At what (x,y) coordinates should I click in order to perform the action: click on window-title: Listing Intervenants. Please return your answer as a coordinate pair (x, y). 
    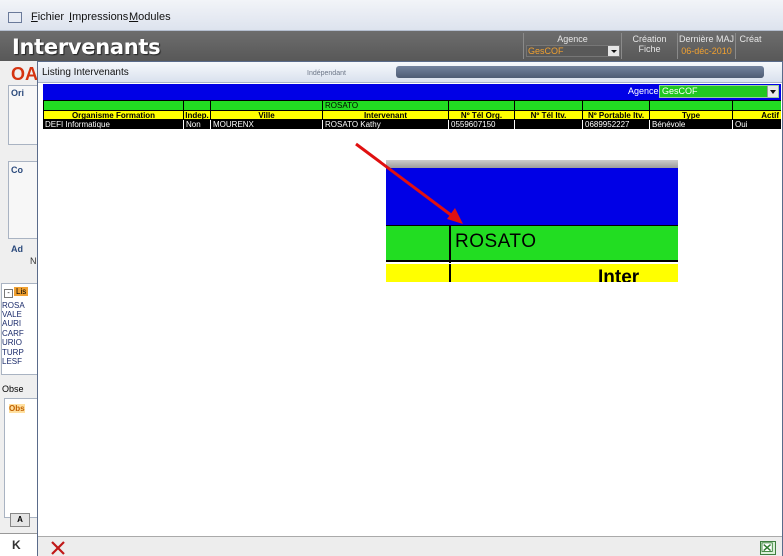
    Looking at the image, I should click on (85, 72).